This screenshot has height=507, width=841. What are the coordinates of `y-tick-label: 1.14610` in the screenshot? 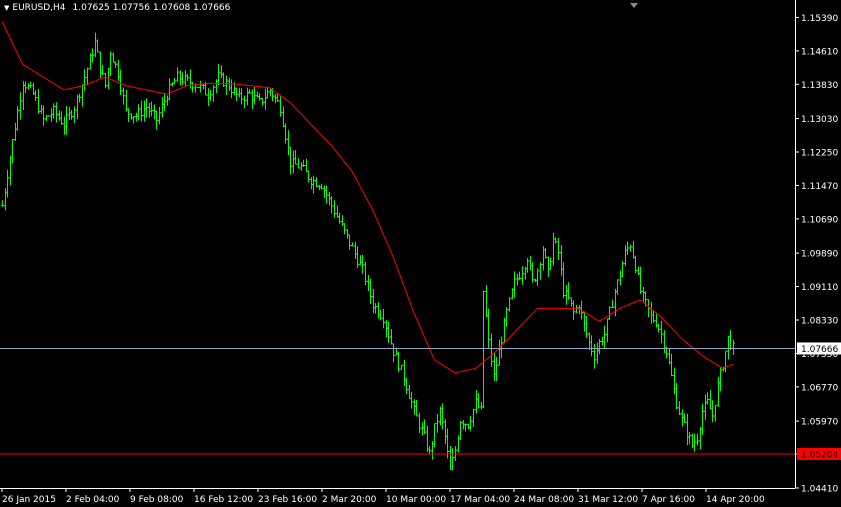 It's located at (819, 52).